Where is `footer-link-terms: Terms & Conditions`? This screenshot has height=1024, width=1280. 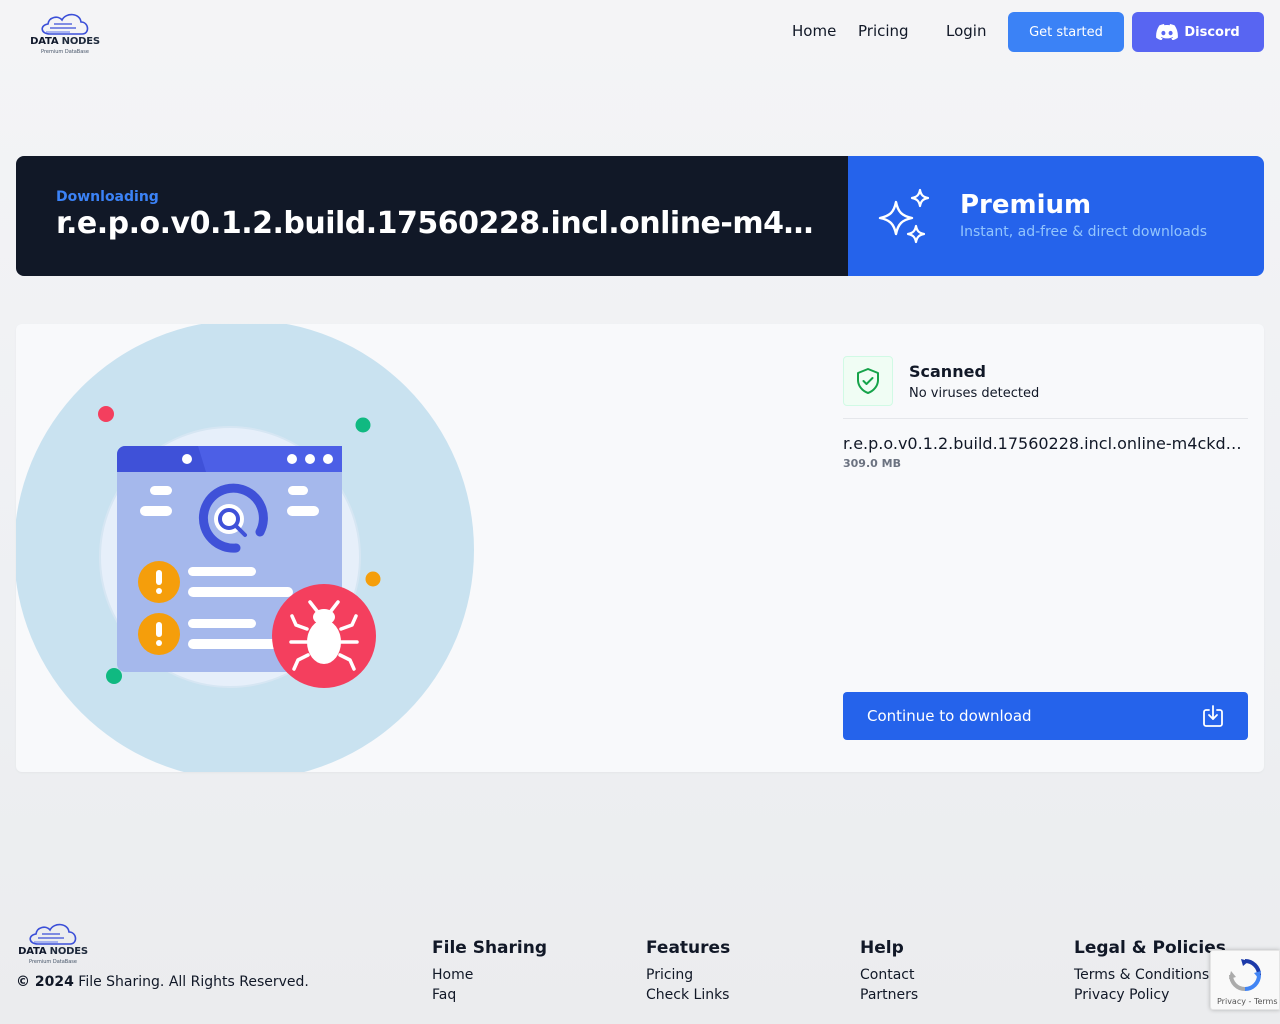 footer-link-terms: Terms & Conditions is located at coordinates (1150, 975).